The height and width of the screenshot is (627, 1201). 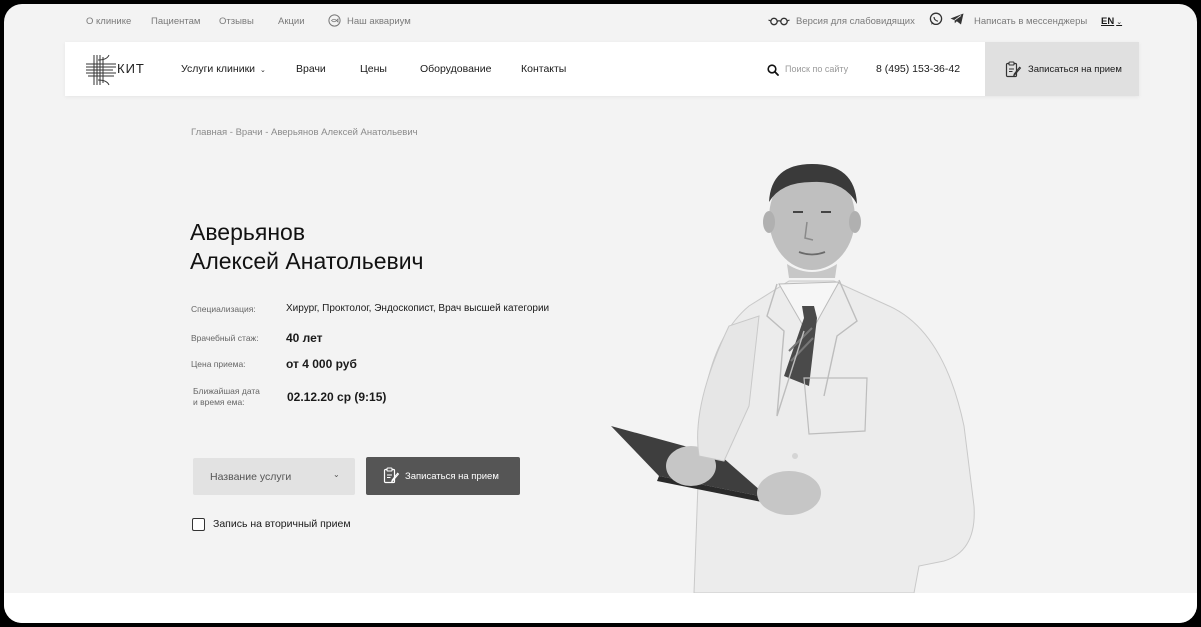 What do you see at coordinates (304, 338) in the screenshot?
I see `experience-value: 40 лет` at bounding box center [304, 338].